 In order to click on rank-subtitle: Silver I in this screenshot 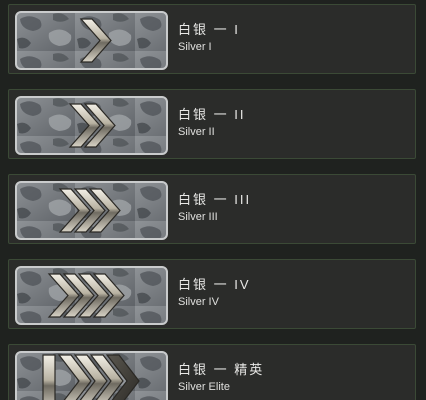, I will do `click(195, 47)`.